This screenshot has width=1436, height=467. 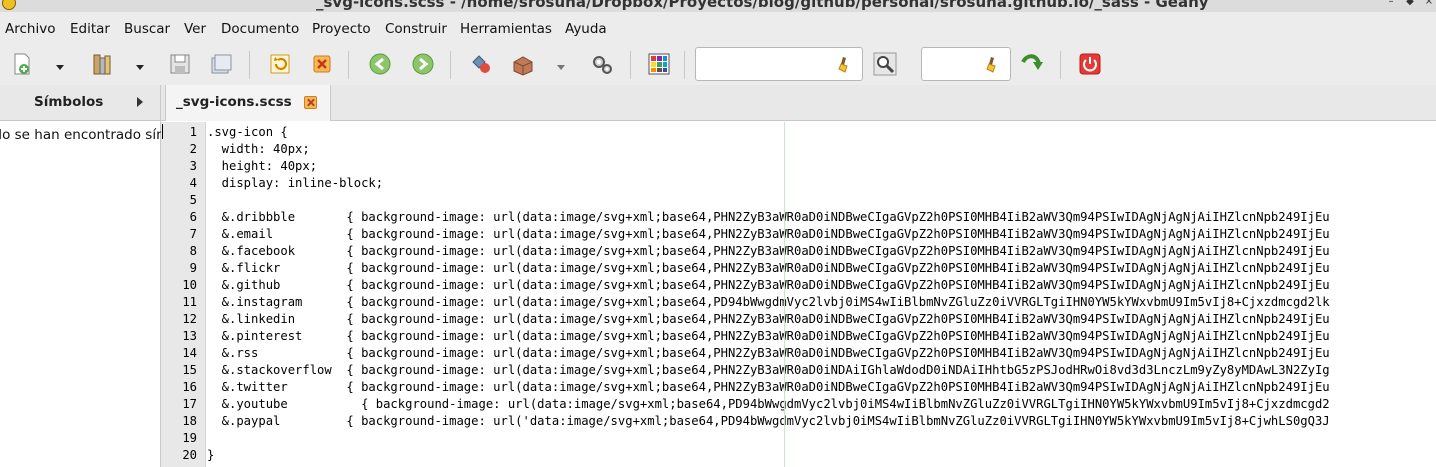 What do you see at coordinates (847, 64) in the screenshot?
I see `clear-search-icon` at bounding box center [847, 64].